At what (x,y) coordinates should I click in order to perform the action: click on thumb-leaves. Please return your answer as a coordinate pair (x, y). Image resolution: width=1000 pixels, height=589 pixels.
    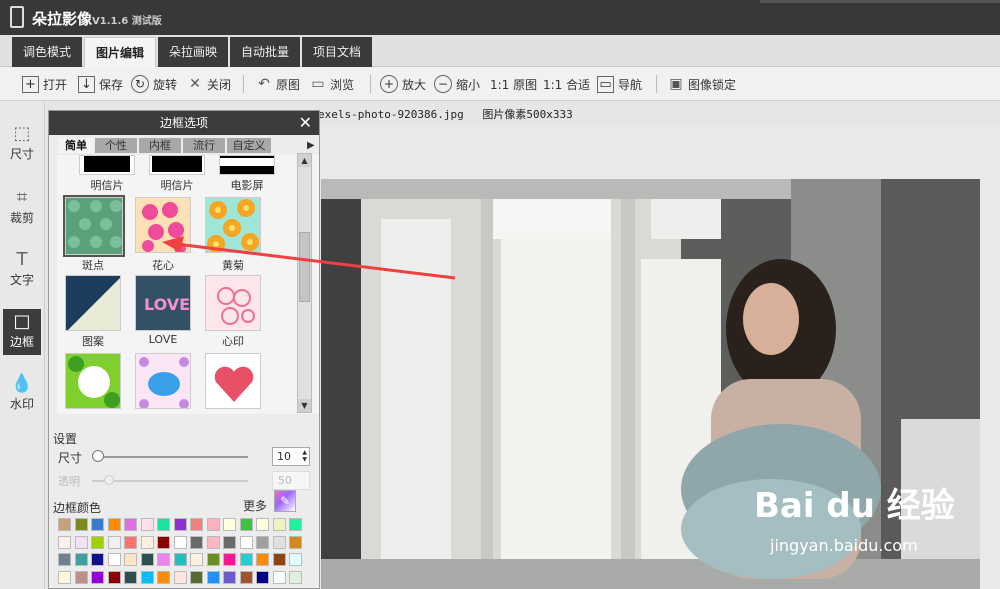
    Looking at the image, I should click on (93, 381).